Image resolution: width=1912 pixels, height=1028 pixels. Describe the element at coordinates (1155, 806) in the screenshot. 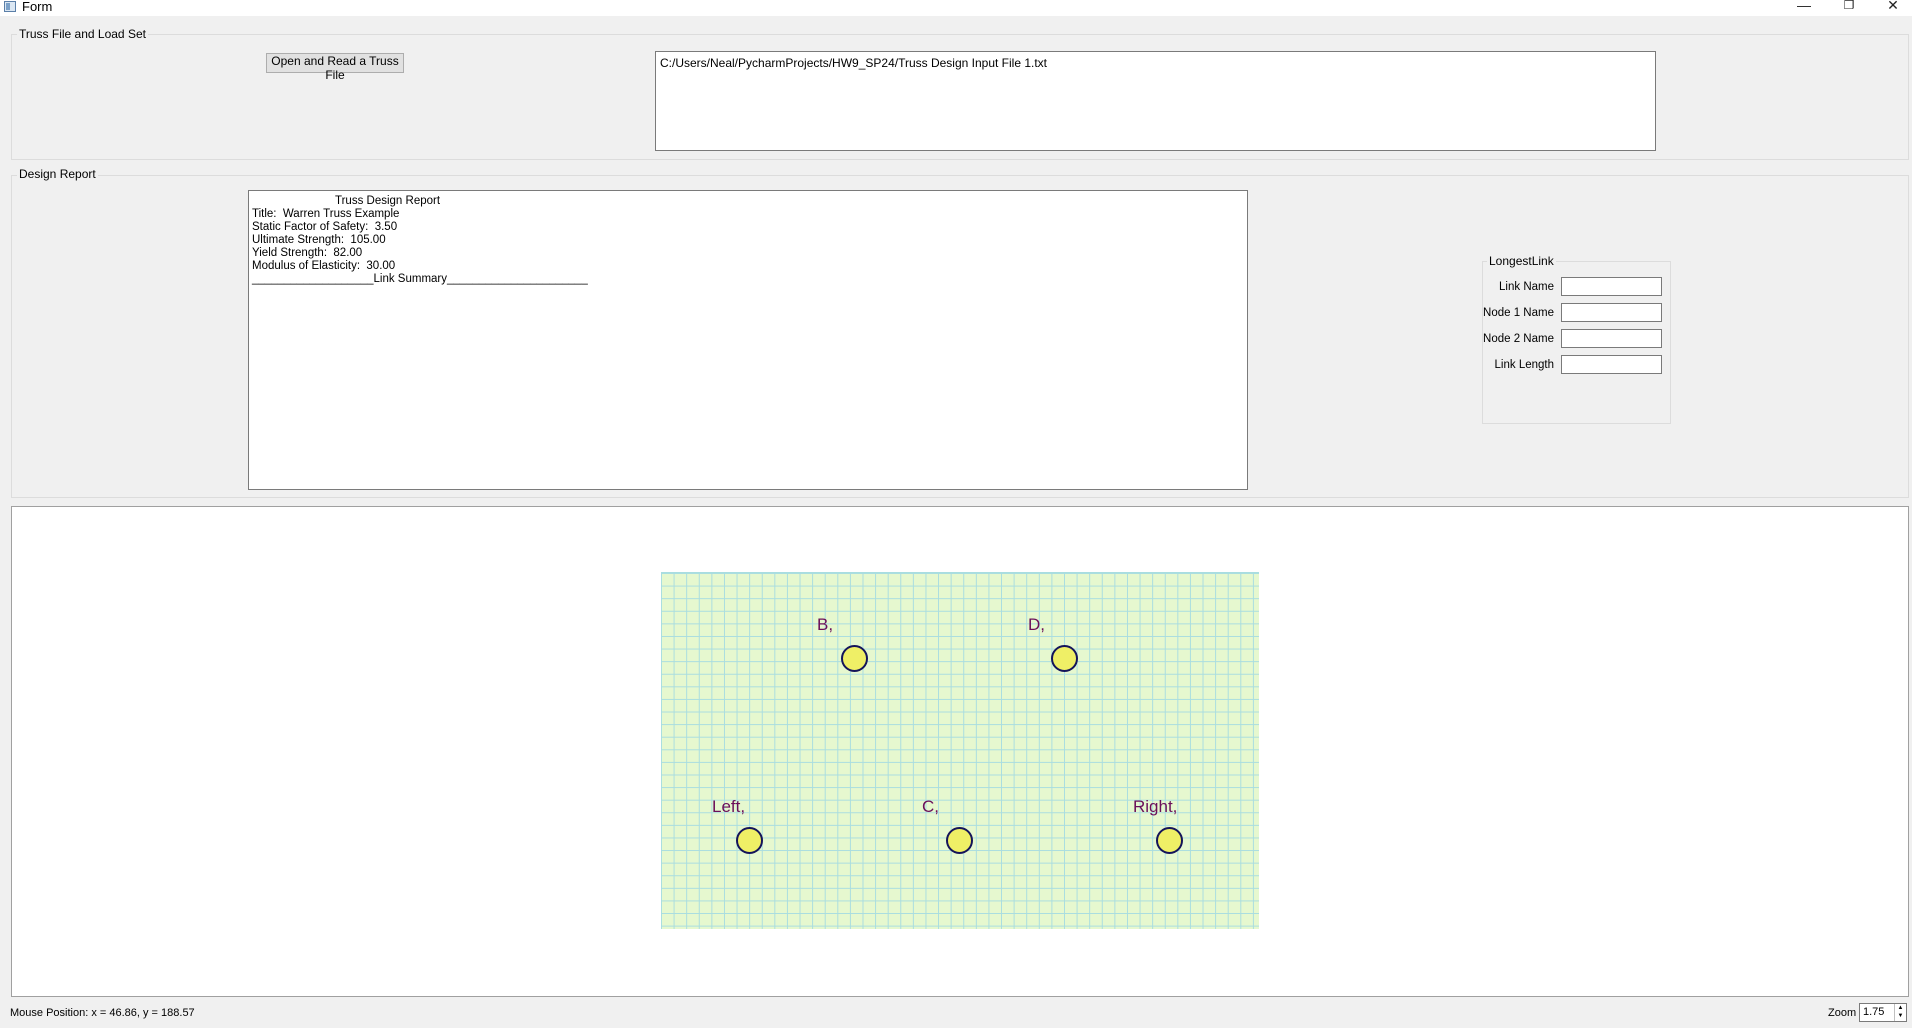

I see `node-label-right: Right,` at that location.